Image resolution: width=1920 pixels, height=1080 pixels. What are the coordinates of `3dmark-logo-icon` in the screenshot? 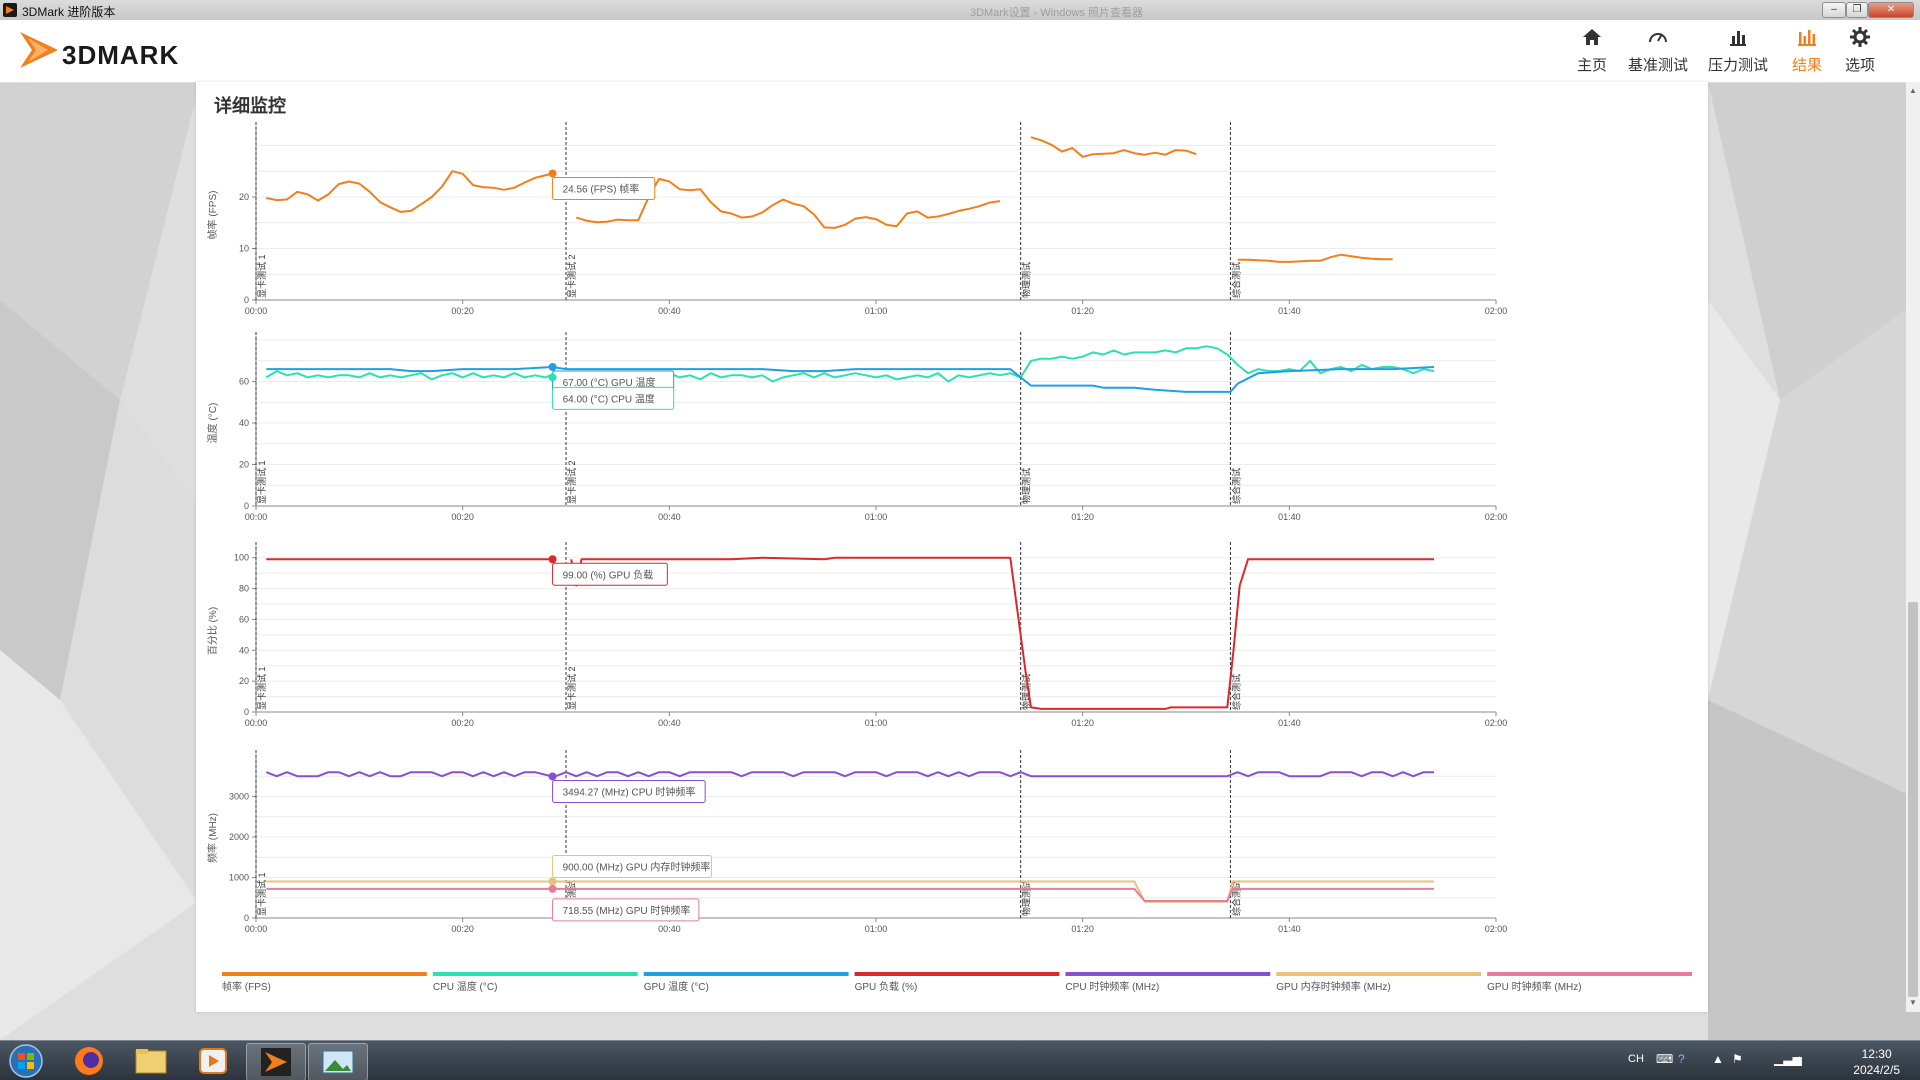 It's located at (39, 50).